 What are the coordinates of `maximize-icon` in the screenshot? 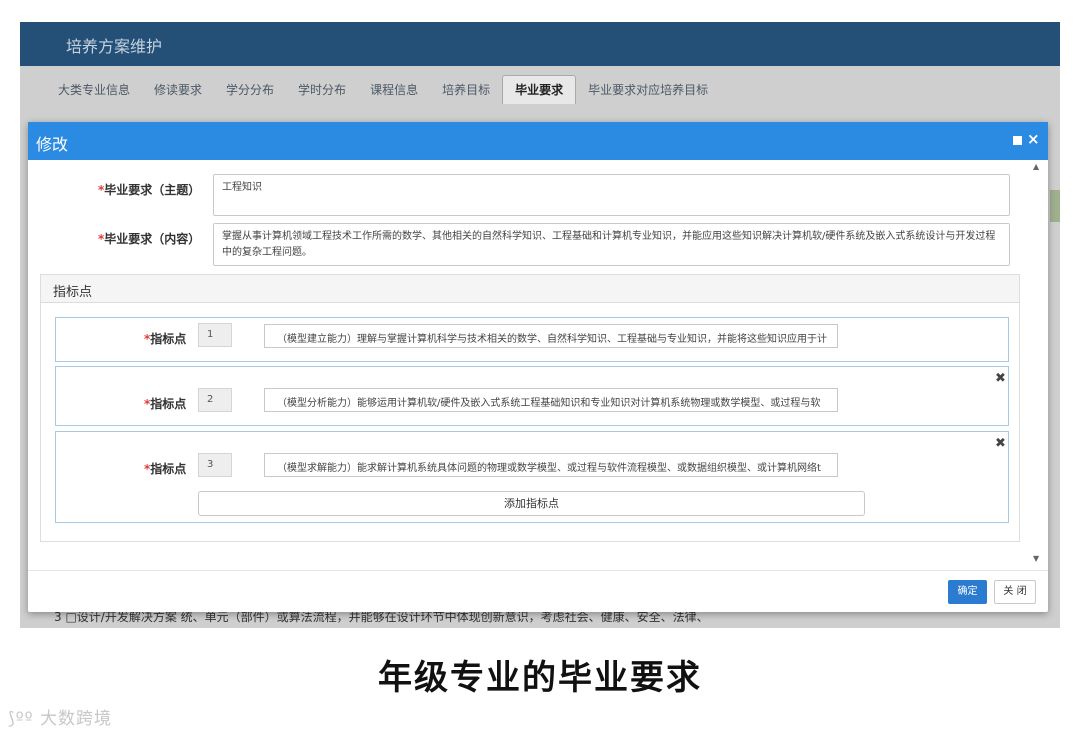 It's located at (1017, 140).